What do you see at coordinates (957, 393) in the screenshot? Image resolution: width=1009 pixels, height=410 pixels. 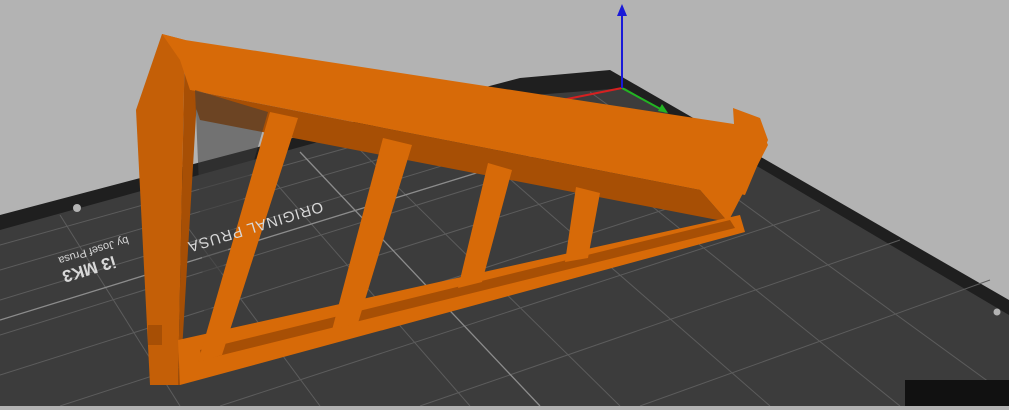 I see `bed-clip` at bounding box center [957, 393].